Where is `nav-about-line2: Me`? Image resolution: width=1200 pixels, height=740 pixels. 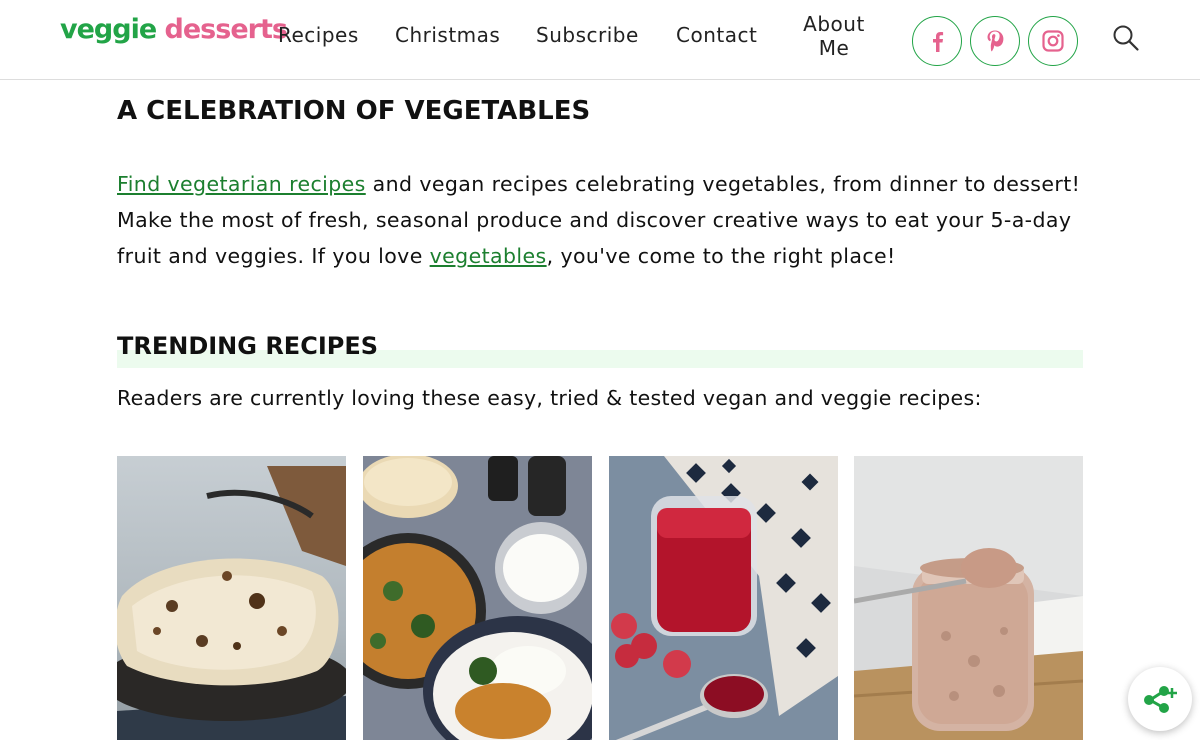 nav-about-line2: Me is located at coordinates (834, 48).